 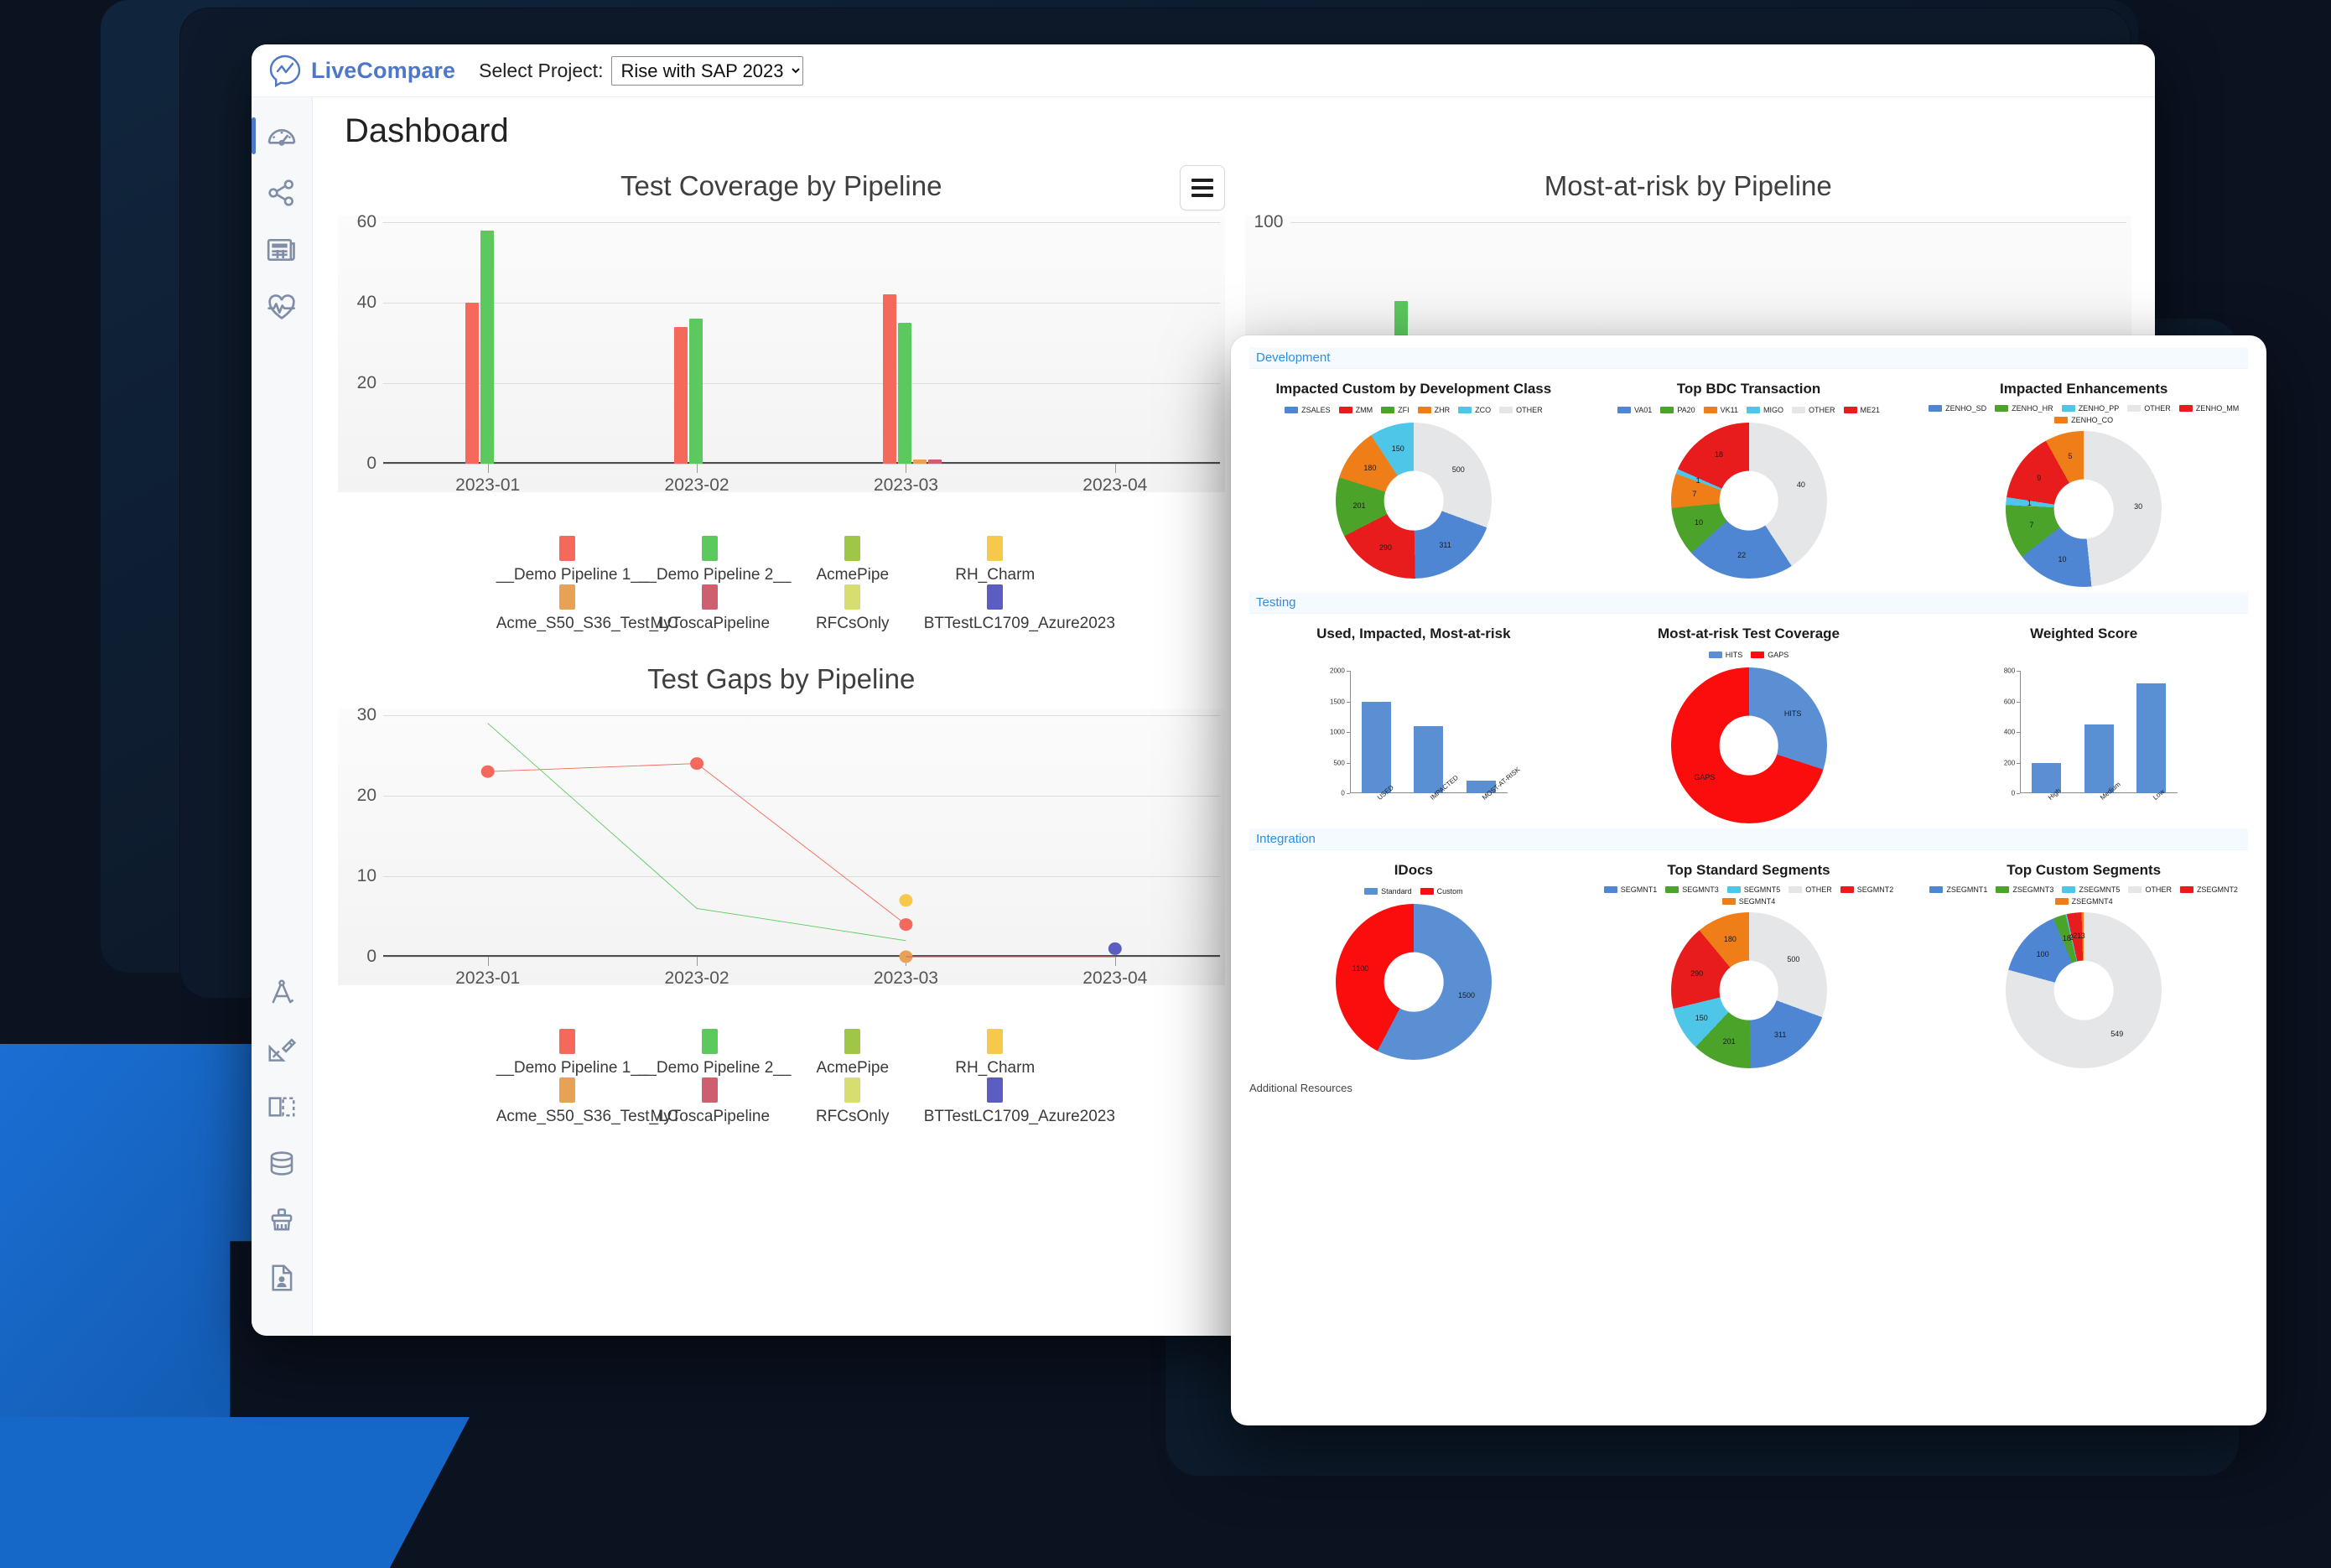 What do you see at coordinates (1957, 408) in the screenshot?
I see `legend-item: ZENHO_SD` at bounding box center [1957, 408].